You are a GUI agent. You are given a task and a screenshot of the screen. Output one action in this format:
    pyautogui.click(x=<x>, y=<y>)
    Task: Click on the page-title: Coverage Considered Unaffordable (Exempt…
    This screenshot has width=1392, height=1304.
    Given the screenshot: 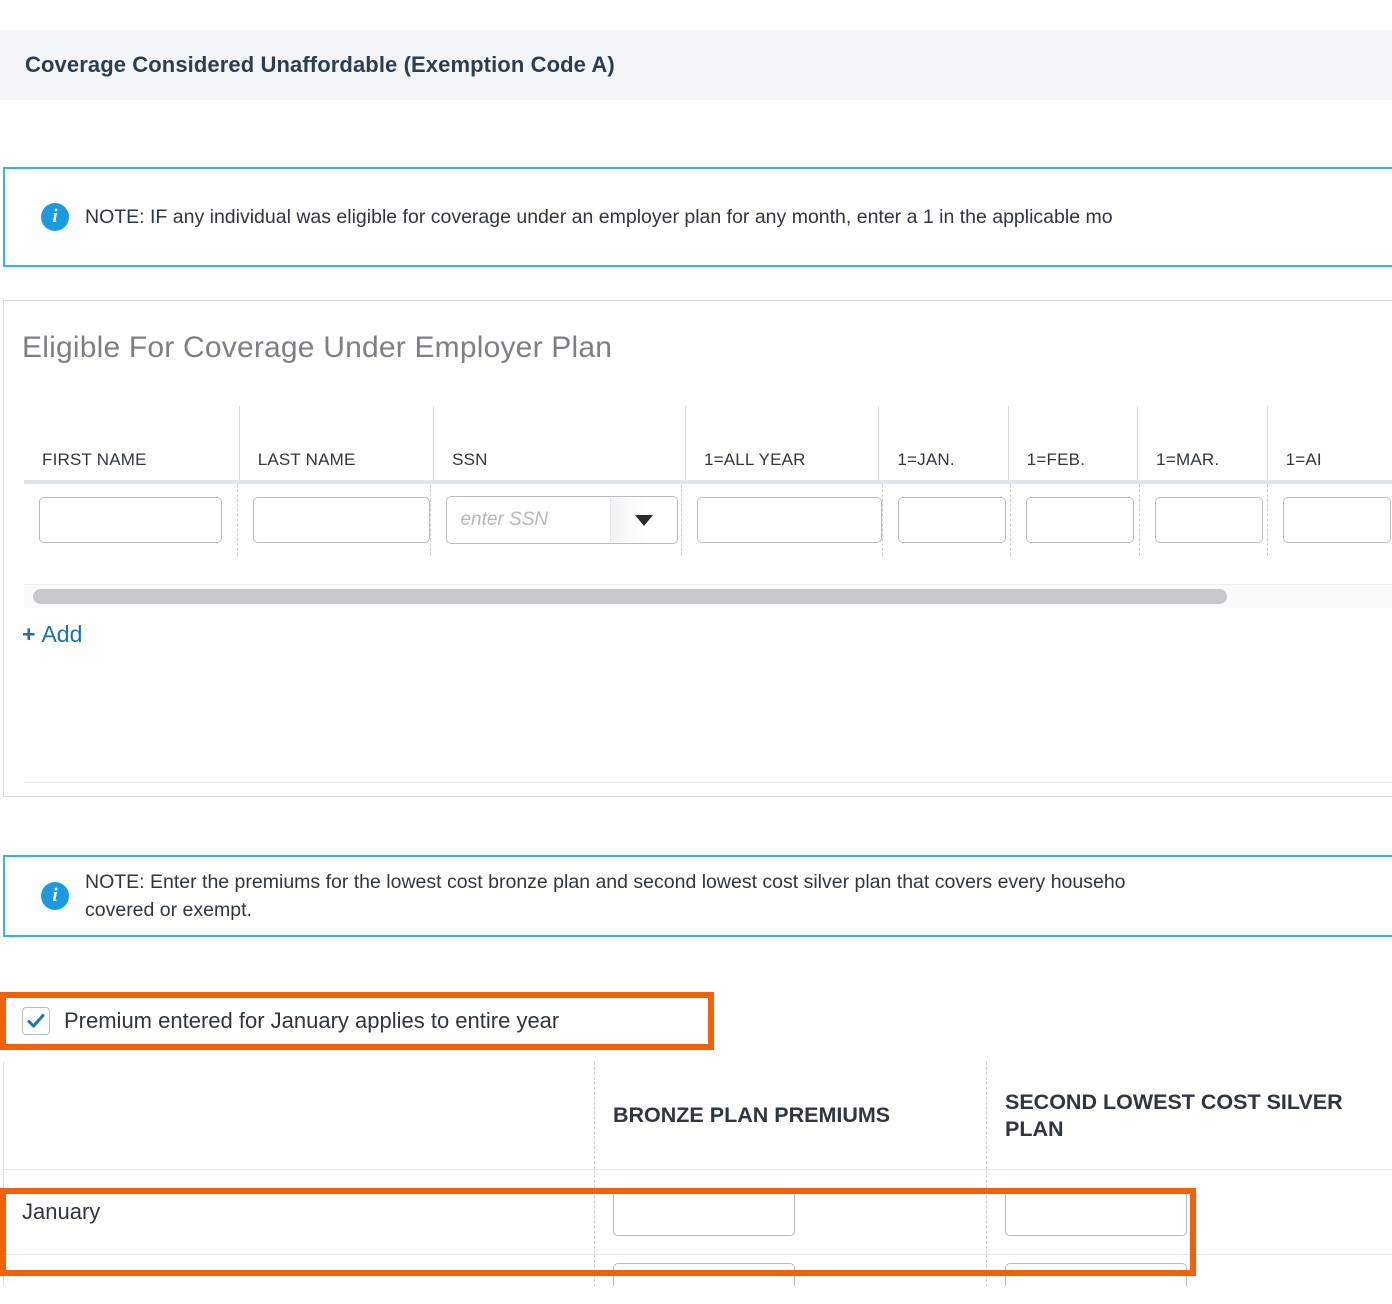 What is the action you would take?
    pyautogui.click(x=320, y=64)
    